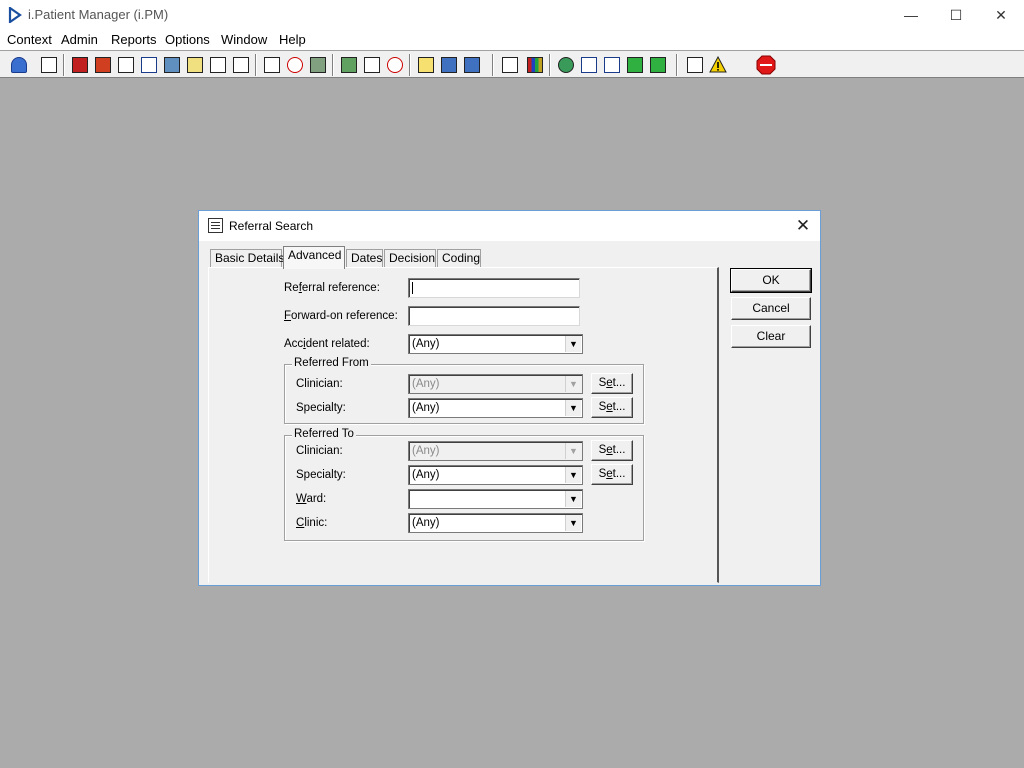 Image resolution: width=1024 pixels, height=768 pixels. I want to click on toolbar-task-button, so click(612, 65).